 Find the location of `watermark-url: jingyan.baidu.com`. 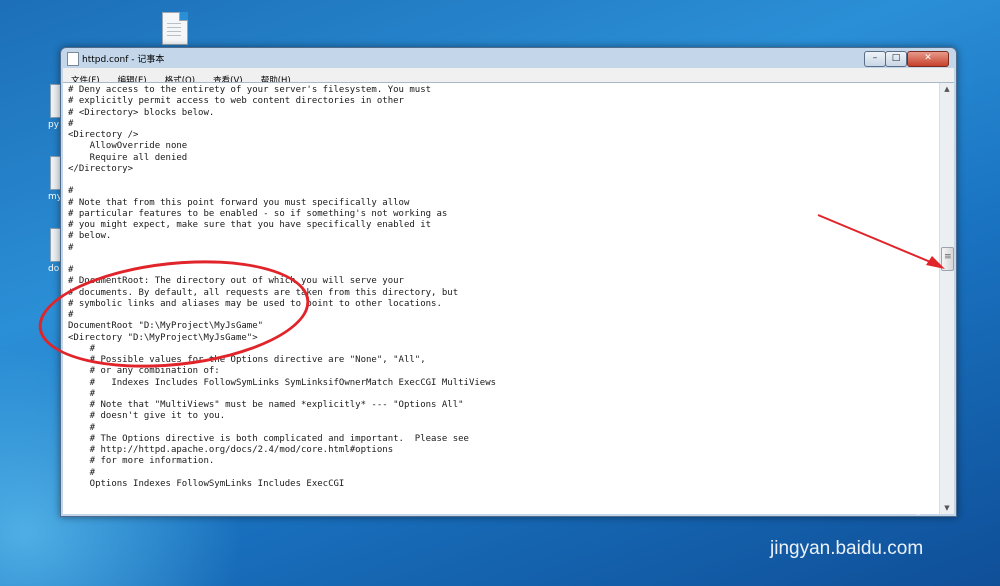

watermark-url: jingyan.baidu.com is located at coordinates (847, 548).